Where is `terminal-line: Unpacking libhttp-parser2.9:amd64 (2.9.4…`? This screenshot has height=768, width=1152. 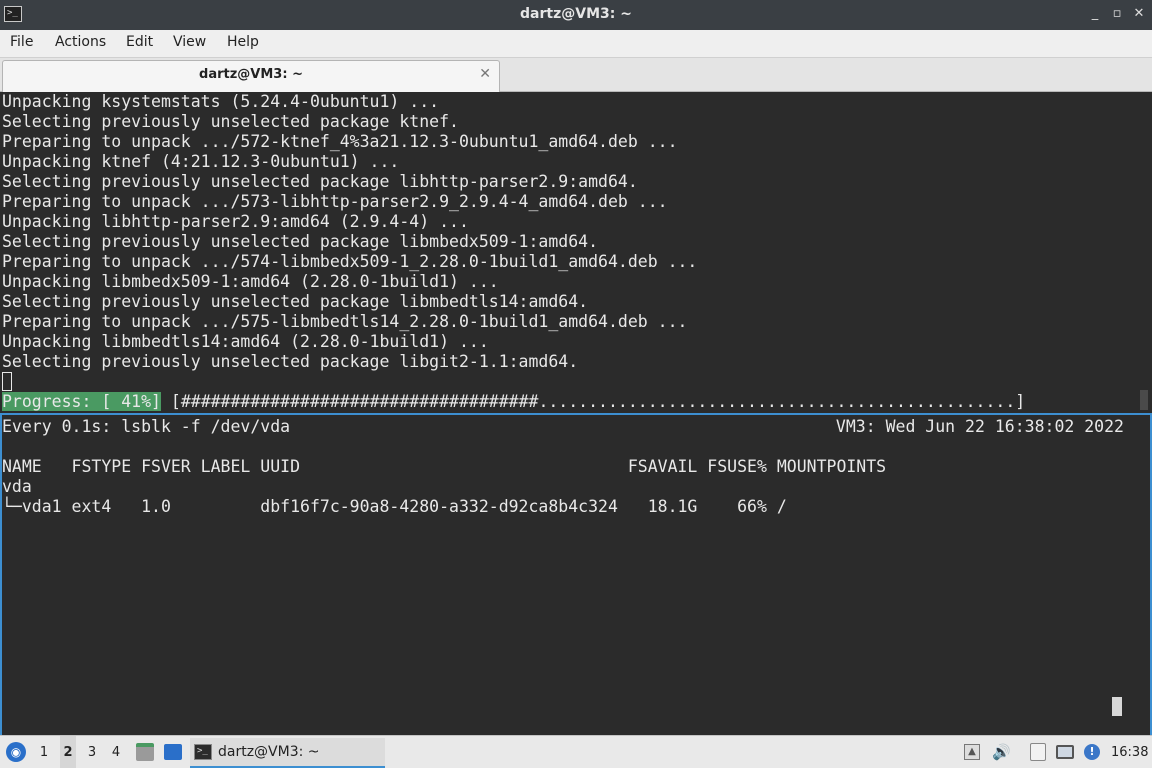 terminal-line: Unpacking libhttp-parser2.9:amd64 (2.9.4… is located at coordinates (235, 221).